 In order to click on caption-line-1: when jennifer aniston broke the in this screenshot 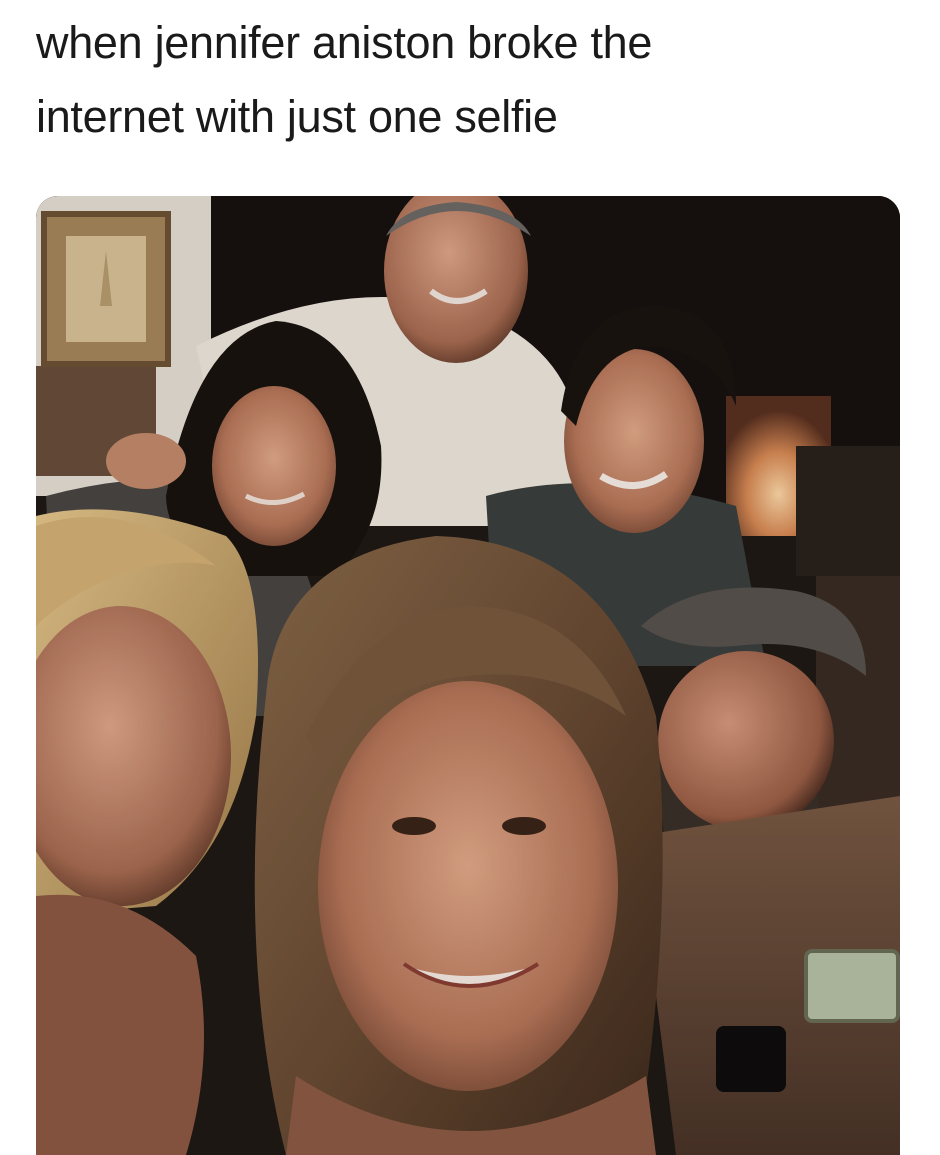, I will do `click(344, 42)`.